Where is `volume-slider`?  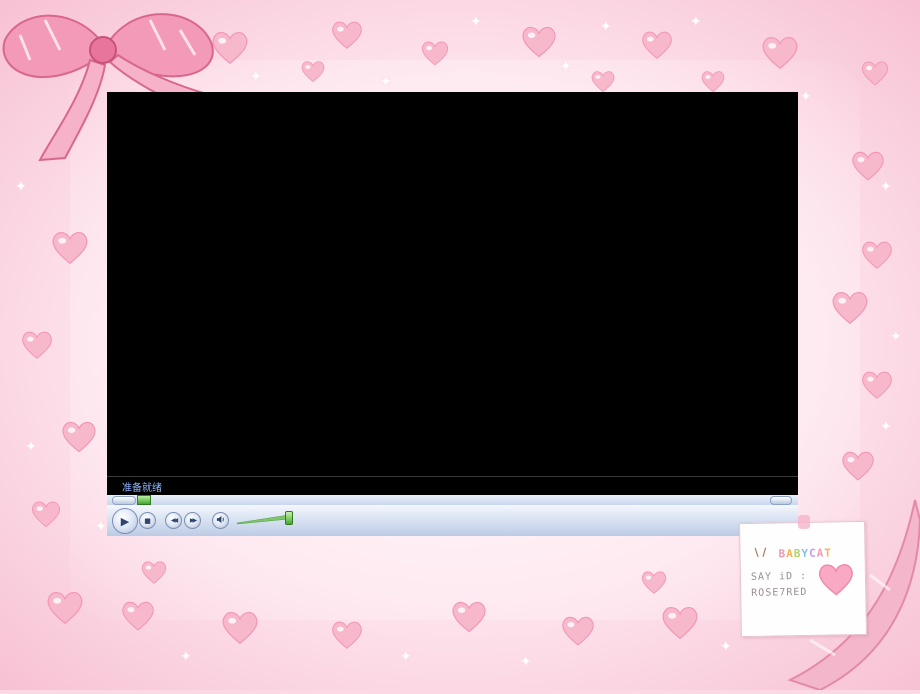
volume-slider is located at coordinates (263, 519).